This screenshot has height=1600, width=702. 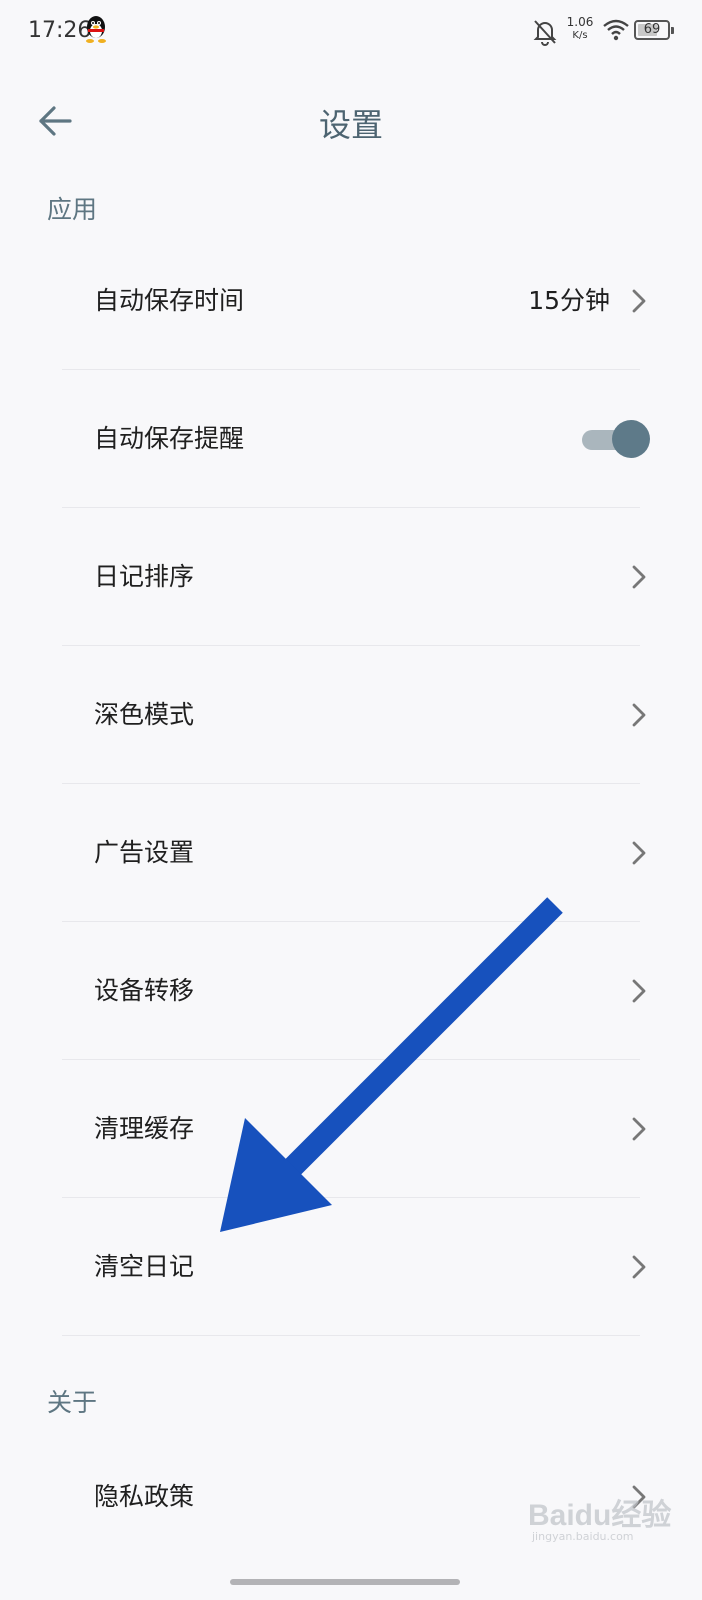 I want to click on status-bar: 17:26 1.06 K/s 69, so click(x=351, y=32).